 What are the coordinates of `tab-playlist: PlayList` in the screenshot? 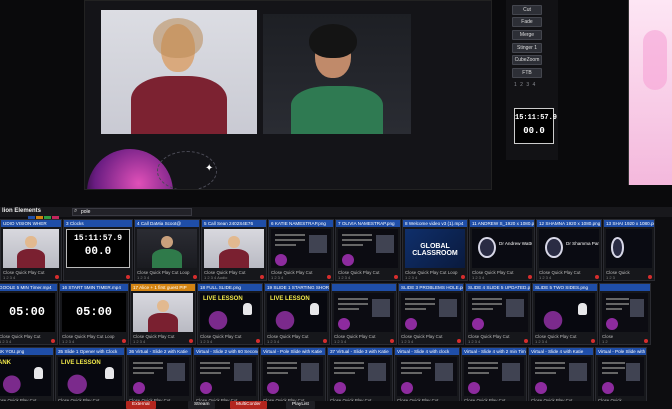 It's located at (300, 405).